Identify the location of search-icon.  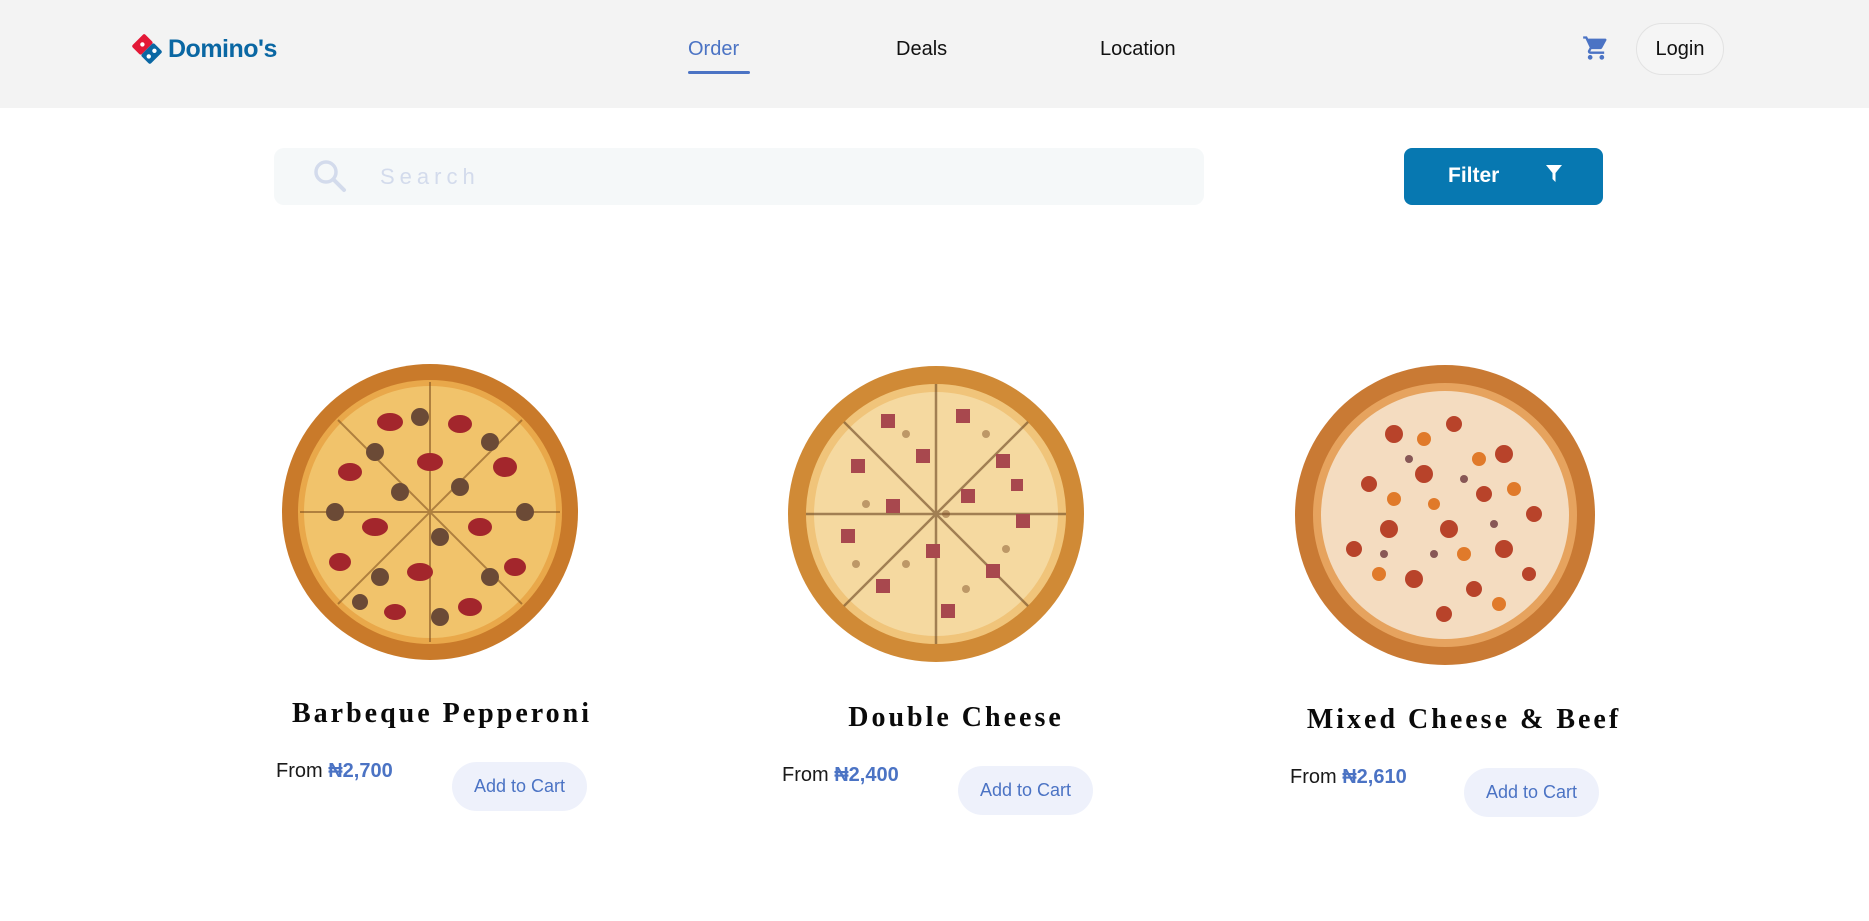
(330, 176).